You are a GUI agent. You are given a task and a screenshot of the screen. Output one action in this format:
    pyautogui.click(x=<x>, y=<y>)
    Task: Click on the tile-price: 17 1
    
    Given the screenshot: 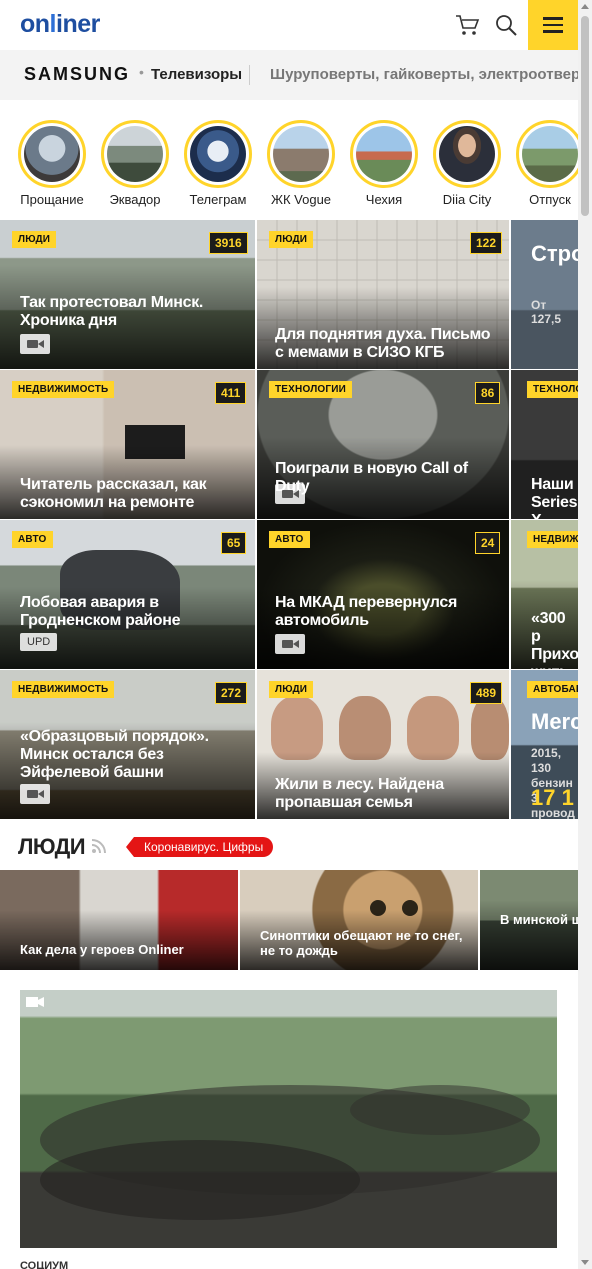 What is the action you would take?
    pyautogui.click(x=552, y=797)
    